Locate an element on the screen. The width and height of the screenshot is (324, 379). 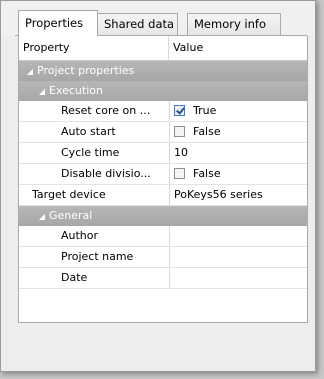
grid-header: Property Value is located at coordinates (163, 48).